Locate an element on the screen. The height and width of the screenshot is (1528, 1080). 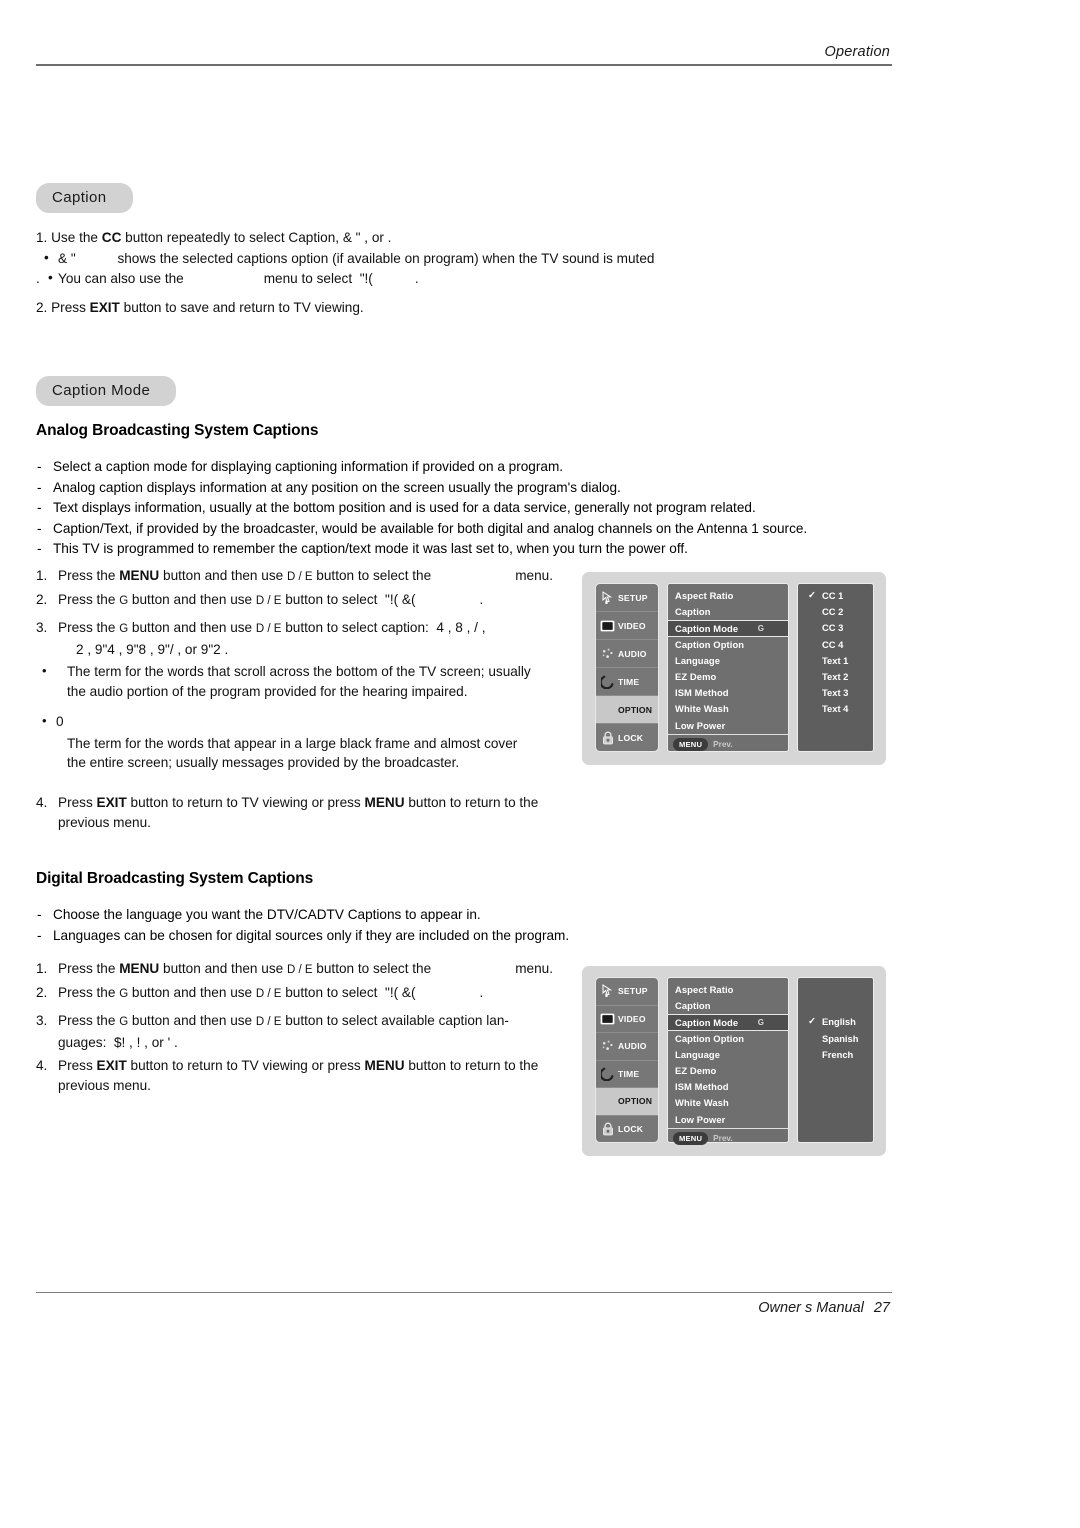
osd-rail-label: TIME is located at coordinates (629, 1073).